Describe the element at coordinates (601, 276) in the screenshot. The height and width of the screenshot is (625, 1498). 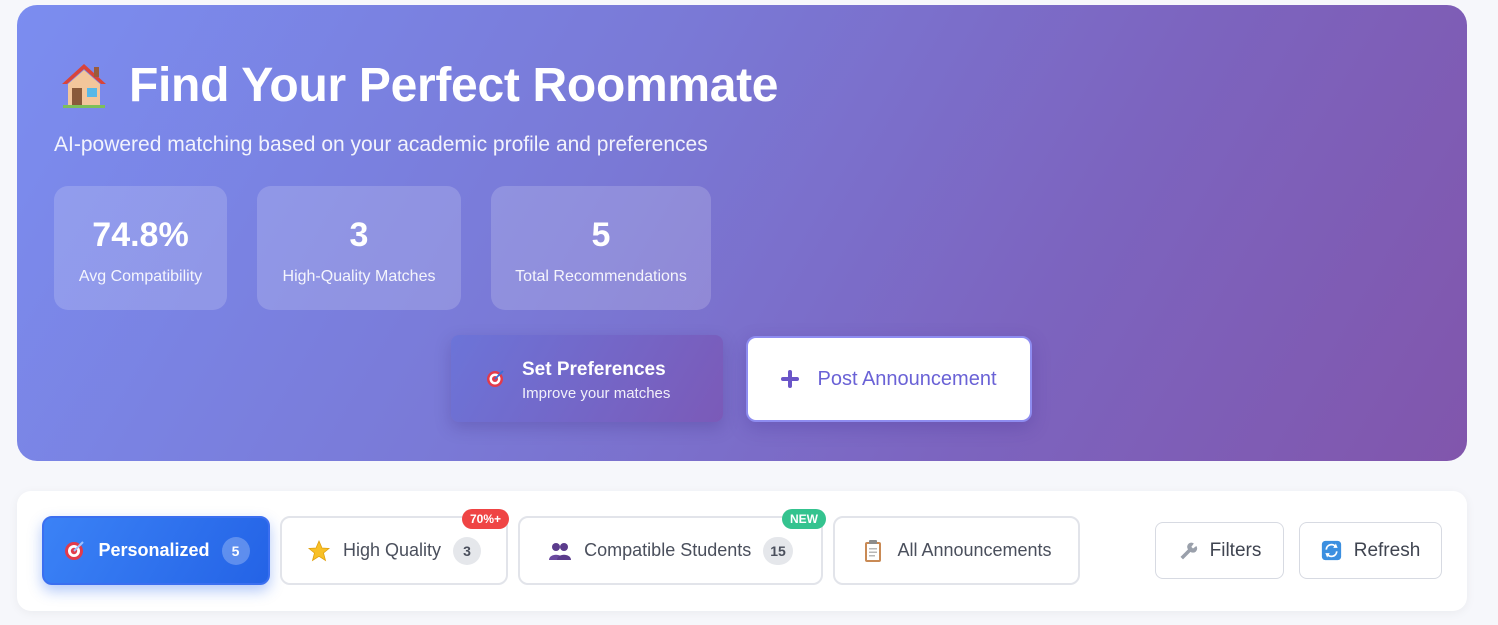
I see `stat-label: Total Recommendations` at that location.